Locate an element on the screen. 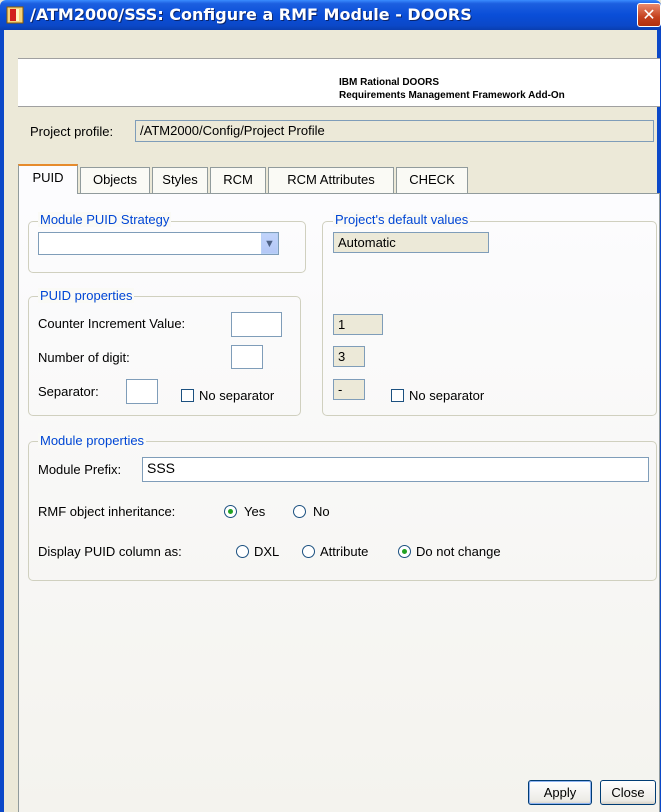 The width and height of the screenshot is (661, 812). counter-increment-input is located at coordinates (256, 324).